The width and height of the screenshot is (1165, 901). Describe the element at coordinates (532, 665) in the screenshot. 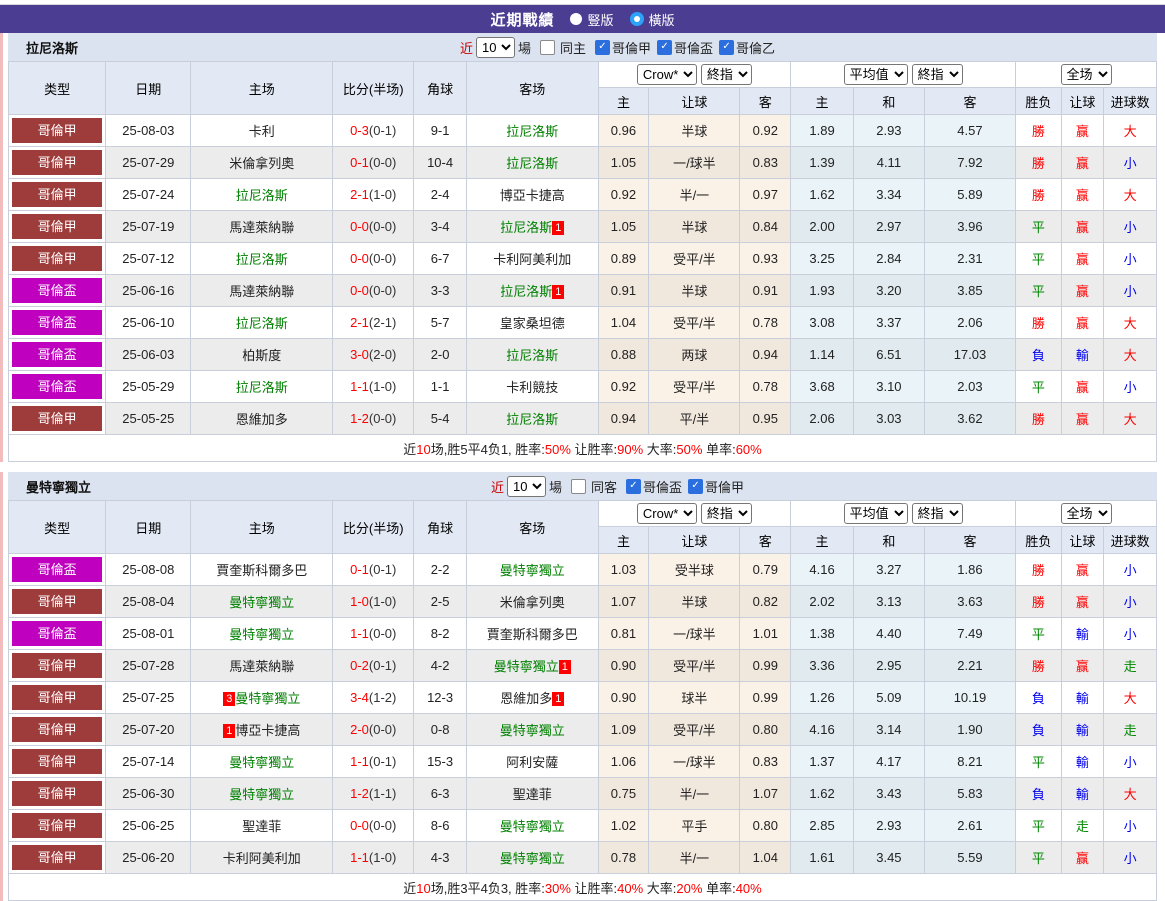

I see `away-team-cell: 曼特寧獨立 1` at that location.